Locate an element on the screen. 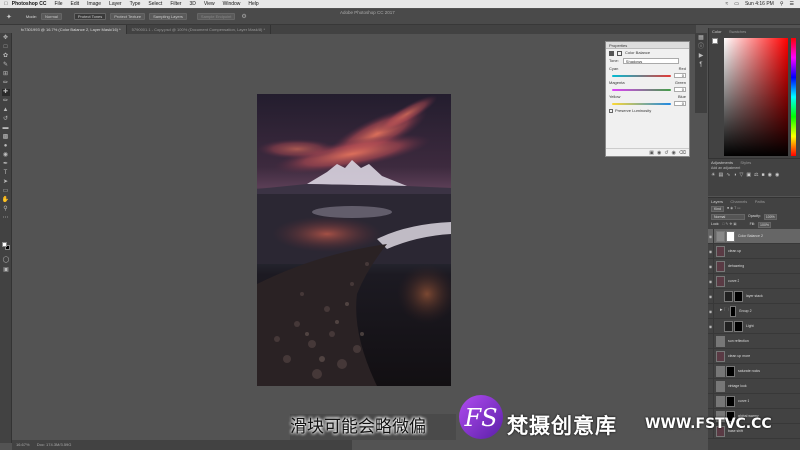 This screenshot has width=800, height=450. layer-row: ◉ Light is located at coordinates (754, 326).